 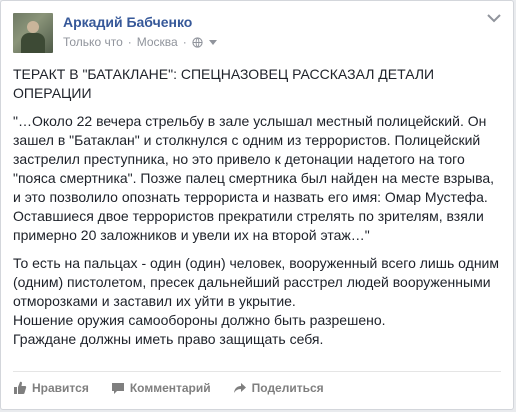 What do you see at coordinates (287, 388) in the screenshot?
I see `share-label: Поделиться` at bounding box center [287, 388].